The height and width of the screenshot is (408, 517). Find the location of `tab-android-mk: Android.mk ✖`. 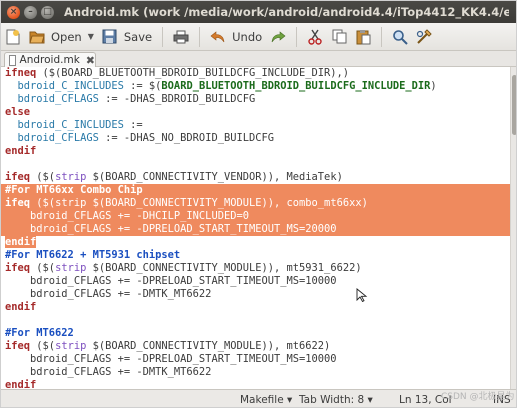

tab-android-mk: Android.mk ✖ is located at coordinates (50, 59).